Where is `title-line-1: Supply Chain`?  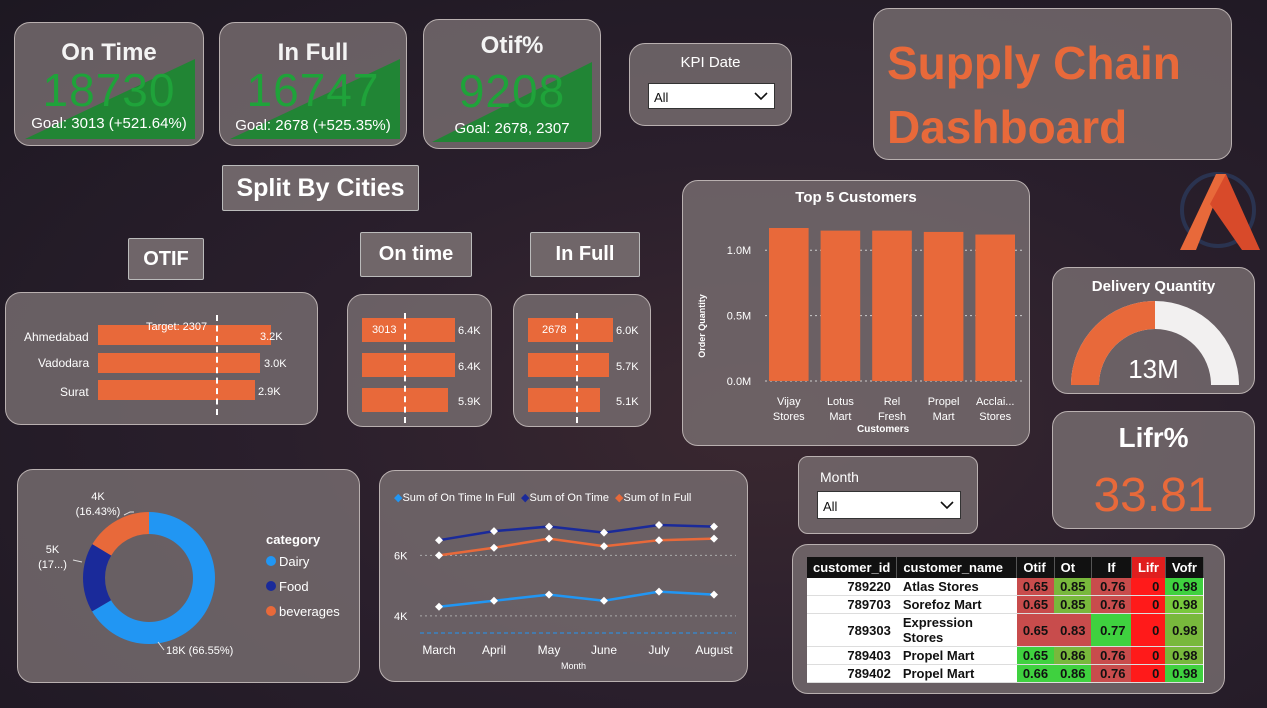
title-line-1: Supply Chain is located at coordinates (1034, 63).